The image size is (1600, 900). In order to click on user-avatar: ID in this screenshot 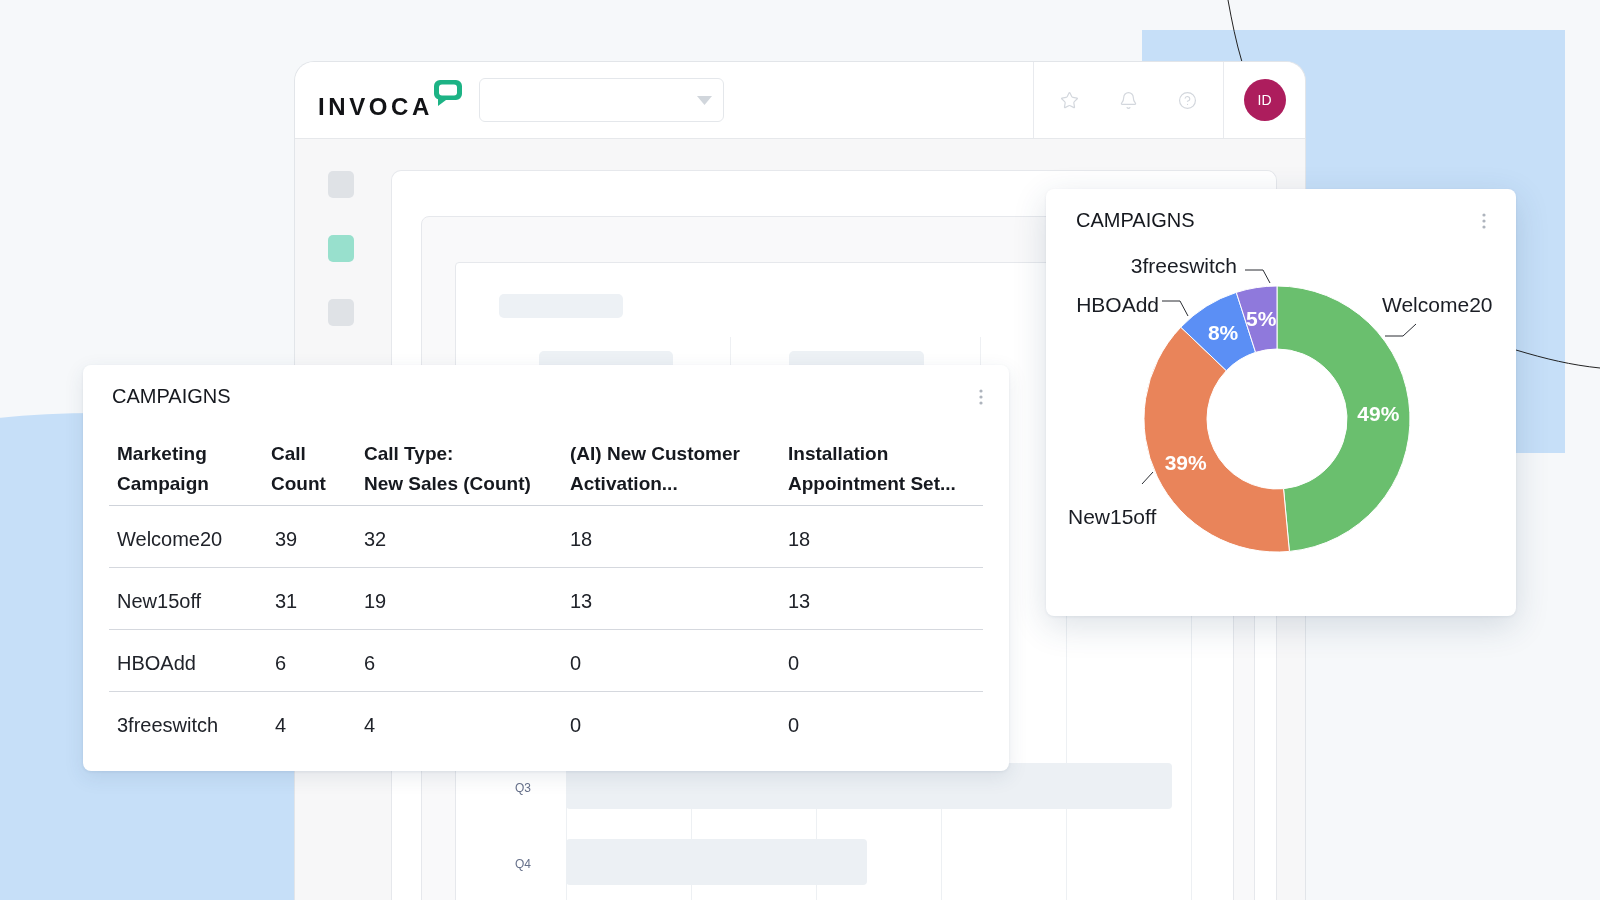, I will do `click(1264, 100)`.